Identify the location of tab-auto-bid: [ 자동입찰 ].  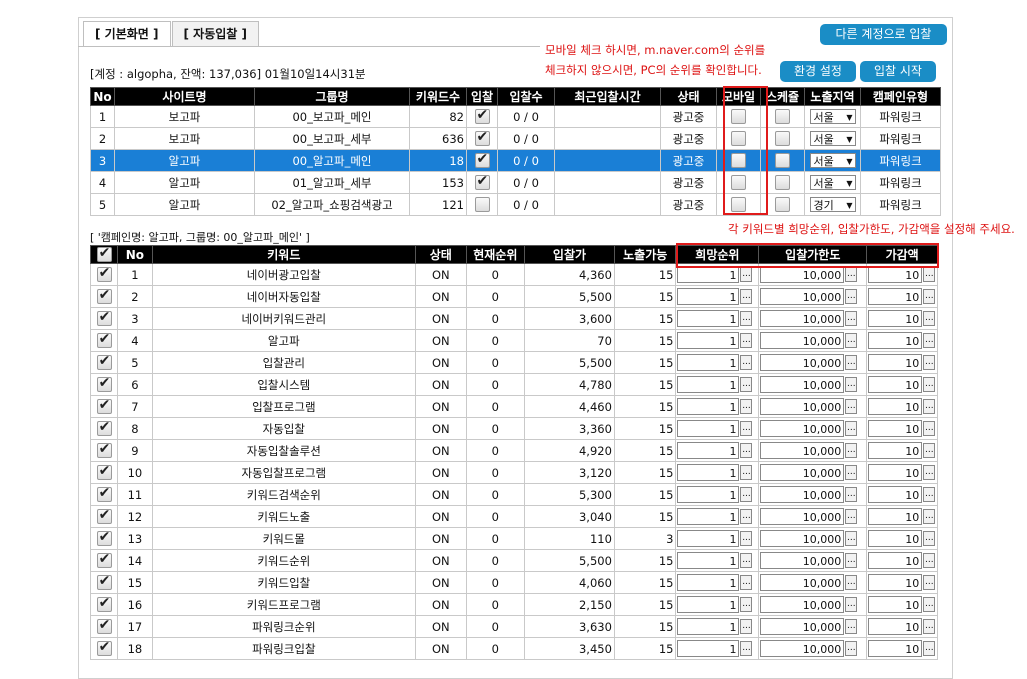
(215, 33).